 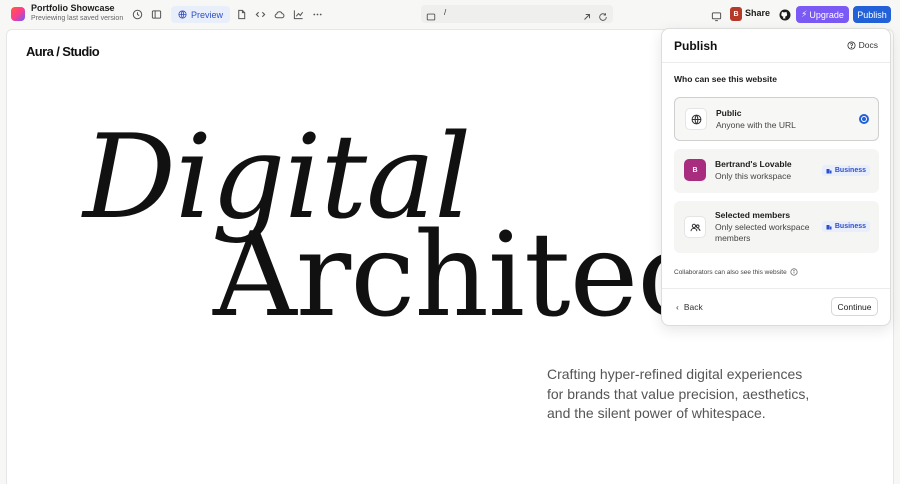 I want to click on collaborators-note: Collaborators can also see this website, so click(x=736, y=272).